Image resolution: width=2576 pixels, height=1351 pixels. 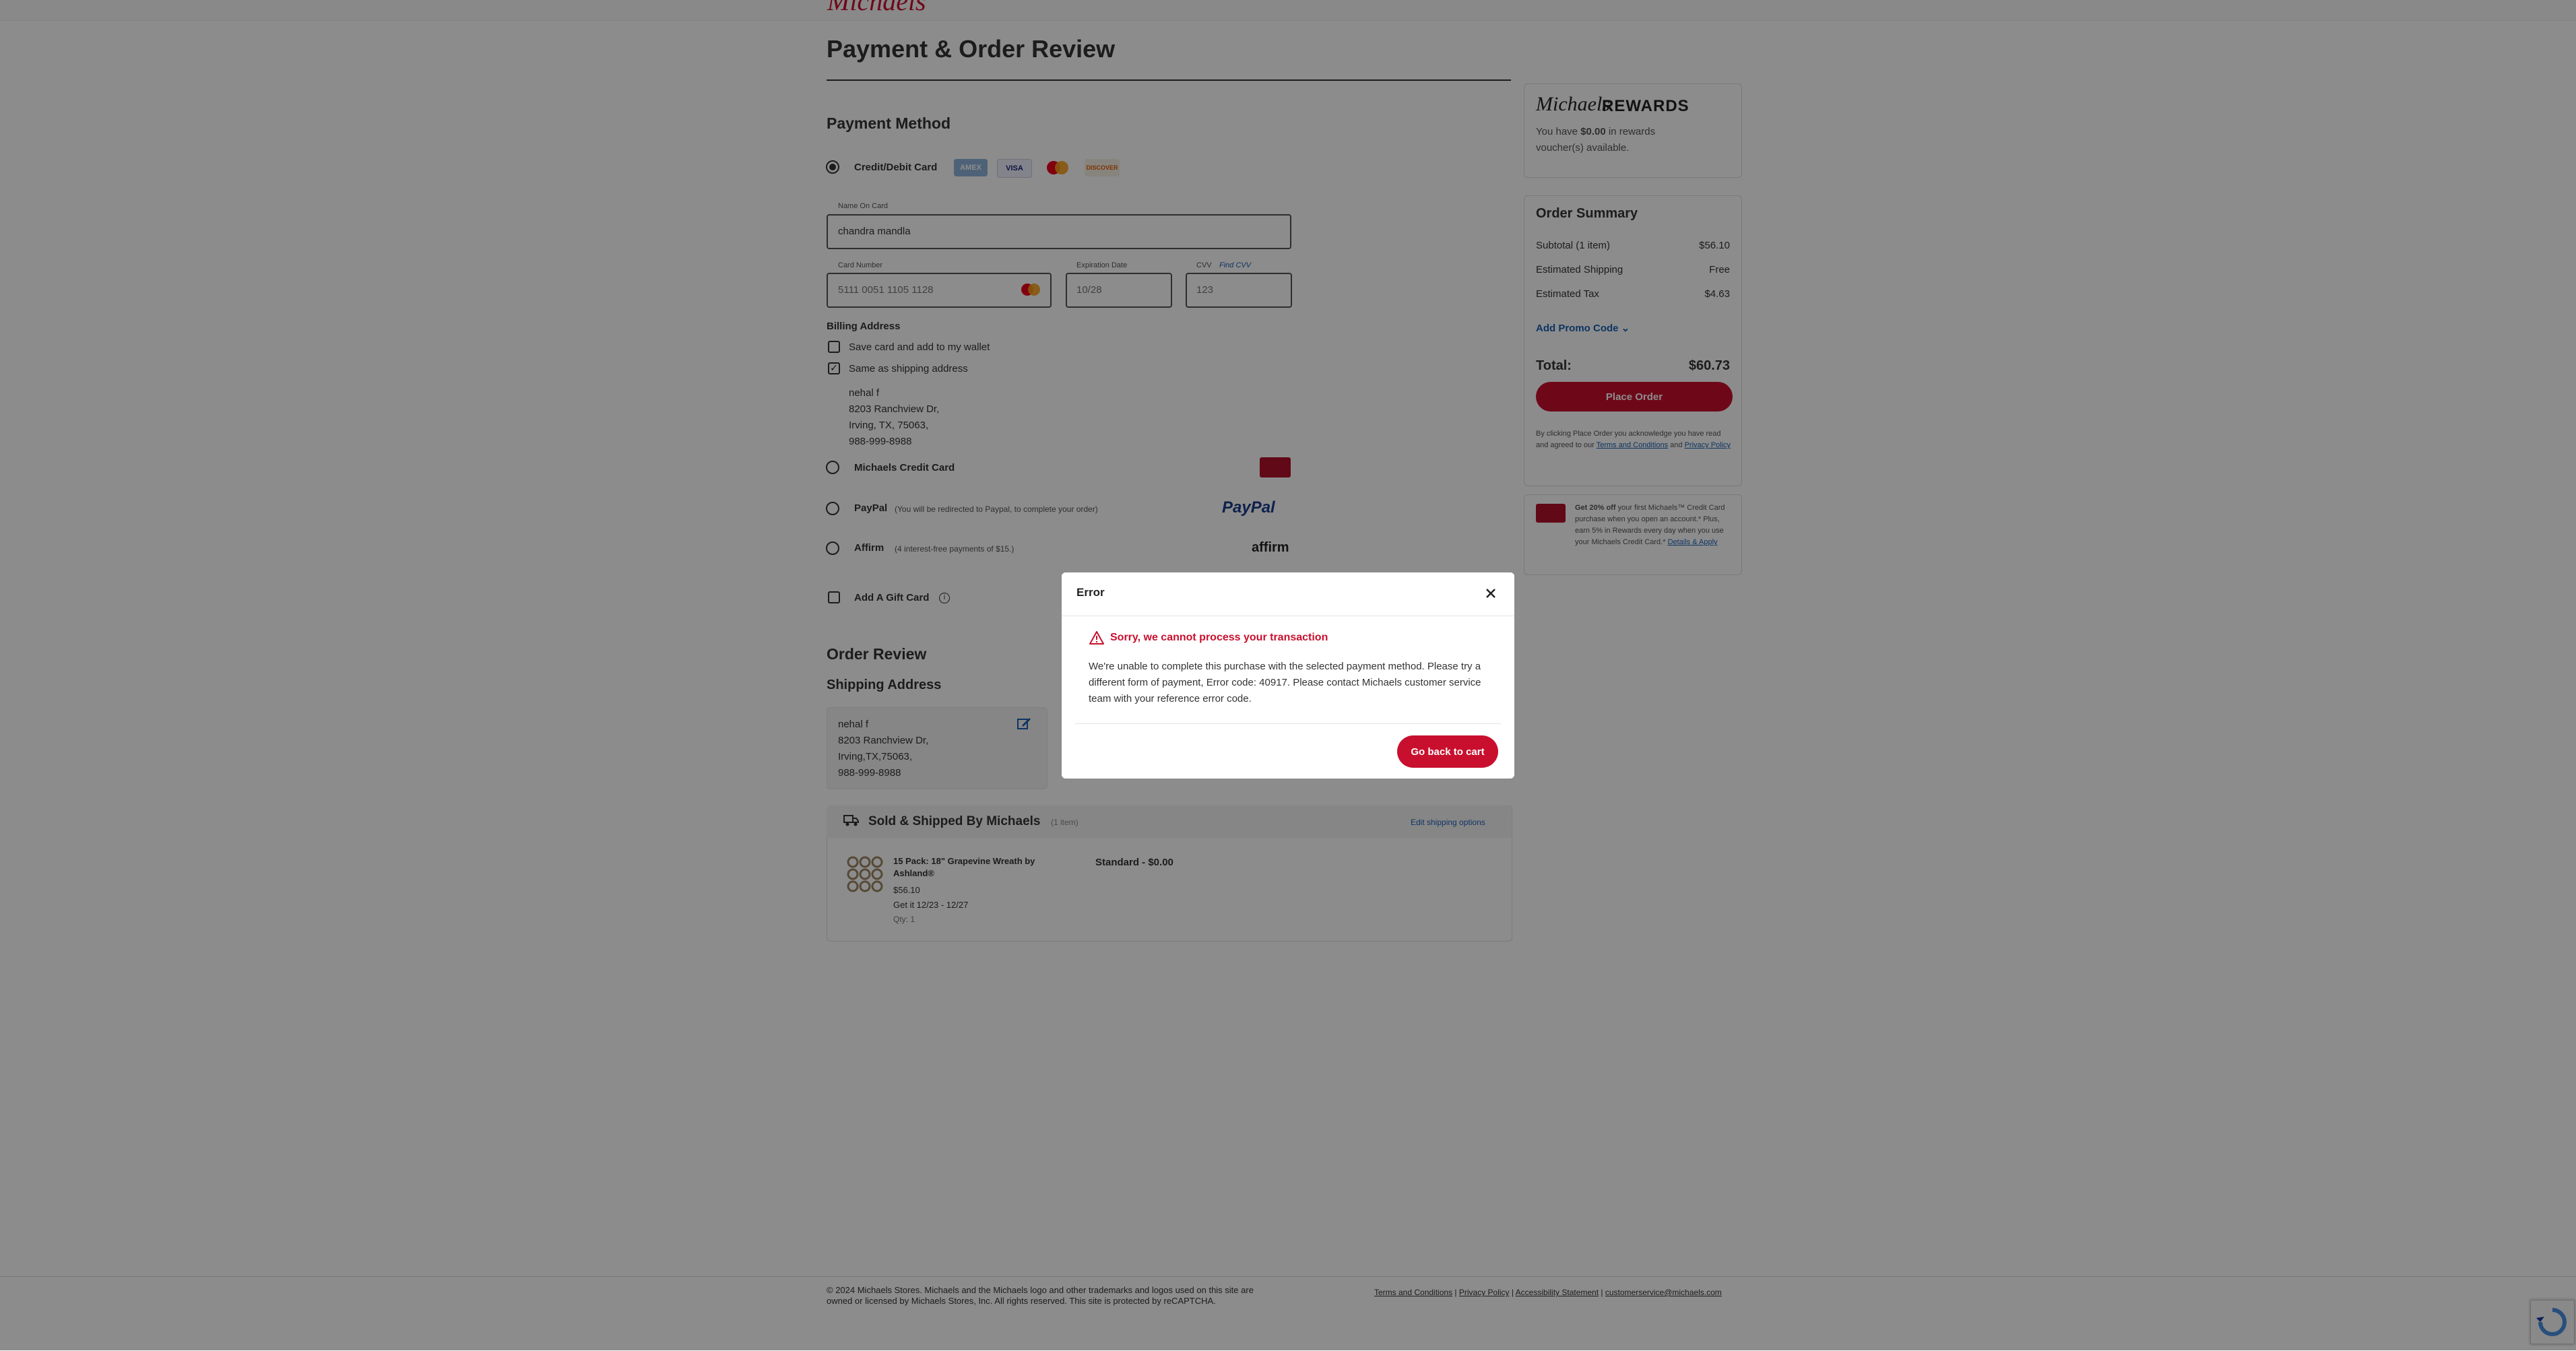 I want to click on error-dialog-title: Error, so click(x=1090, y=592).